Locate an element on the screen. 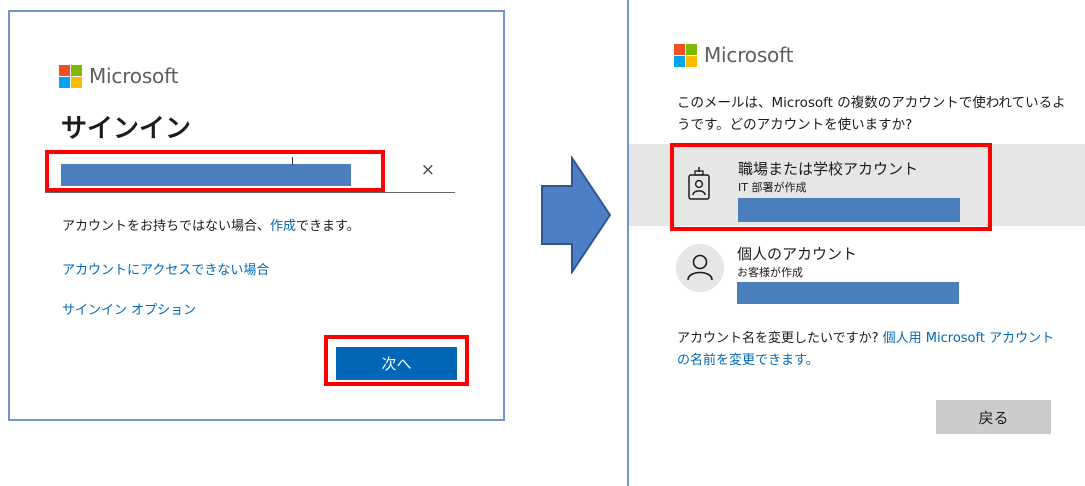 This screenshot has width=1085, height=486. right-arrow-icon is located at coordinates (576, 215).